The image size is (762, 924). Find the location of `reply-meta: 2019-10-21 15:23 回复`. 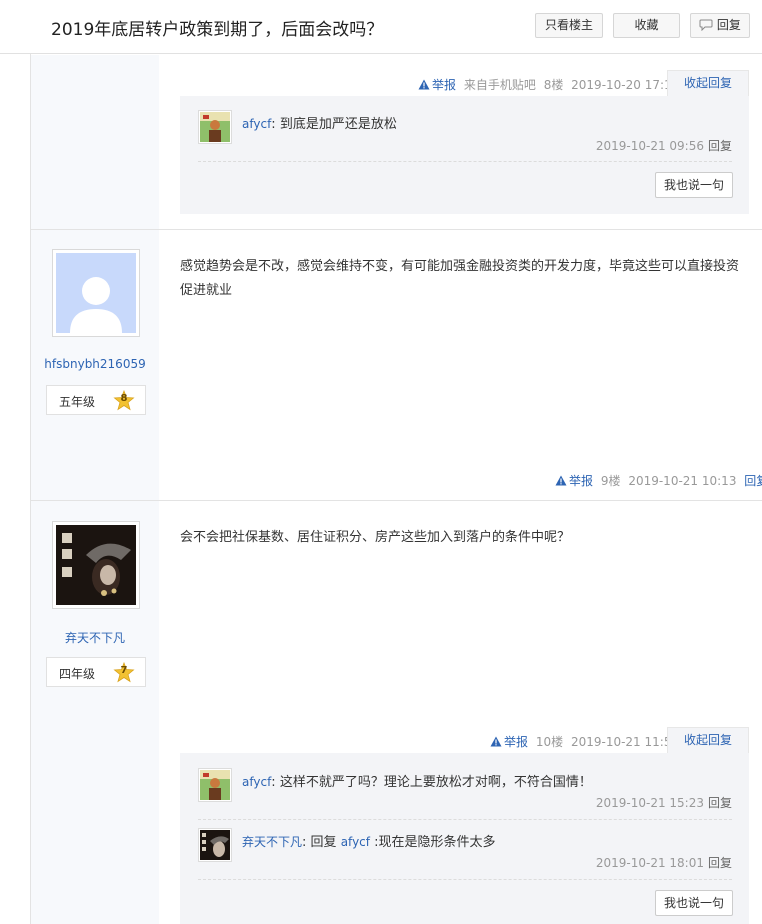

reply-meta: 2019-10-21 15:23 回复 is located at coordinates (664, 802).